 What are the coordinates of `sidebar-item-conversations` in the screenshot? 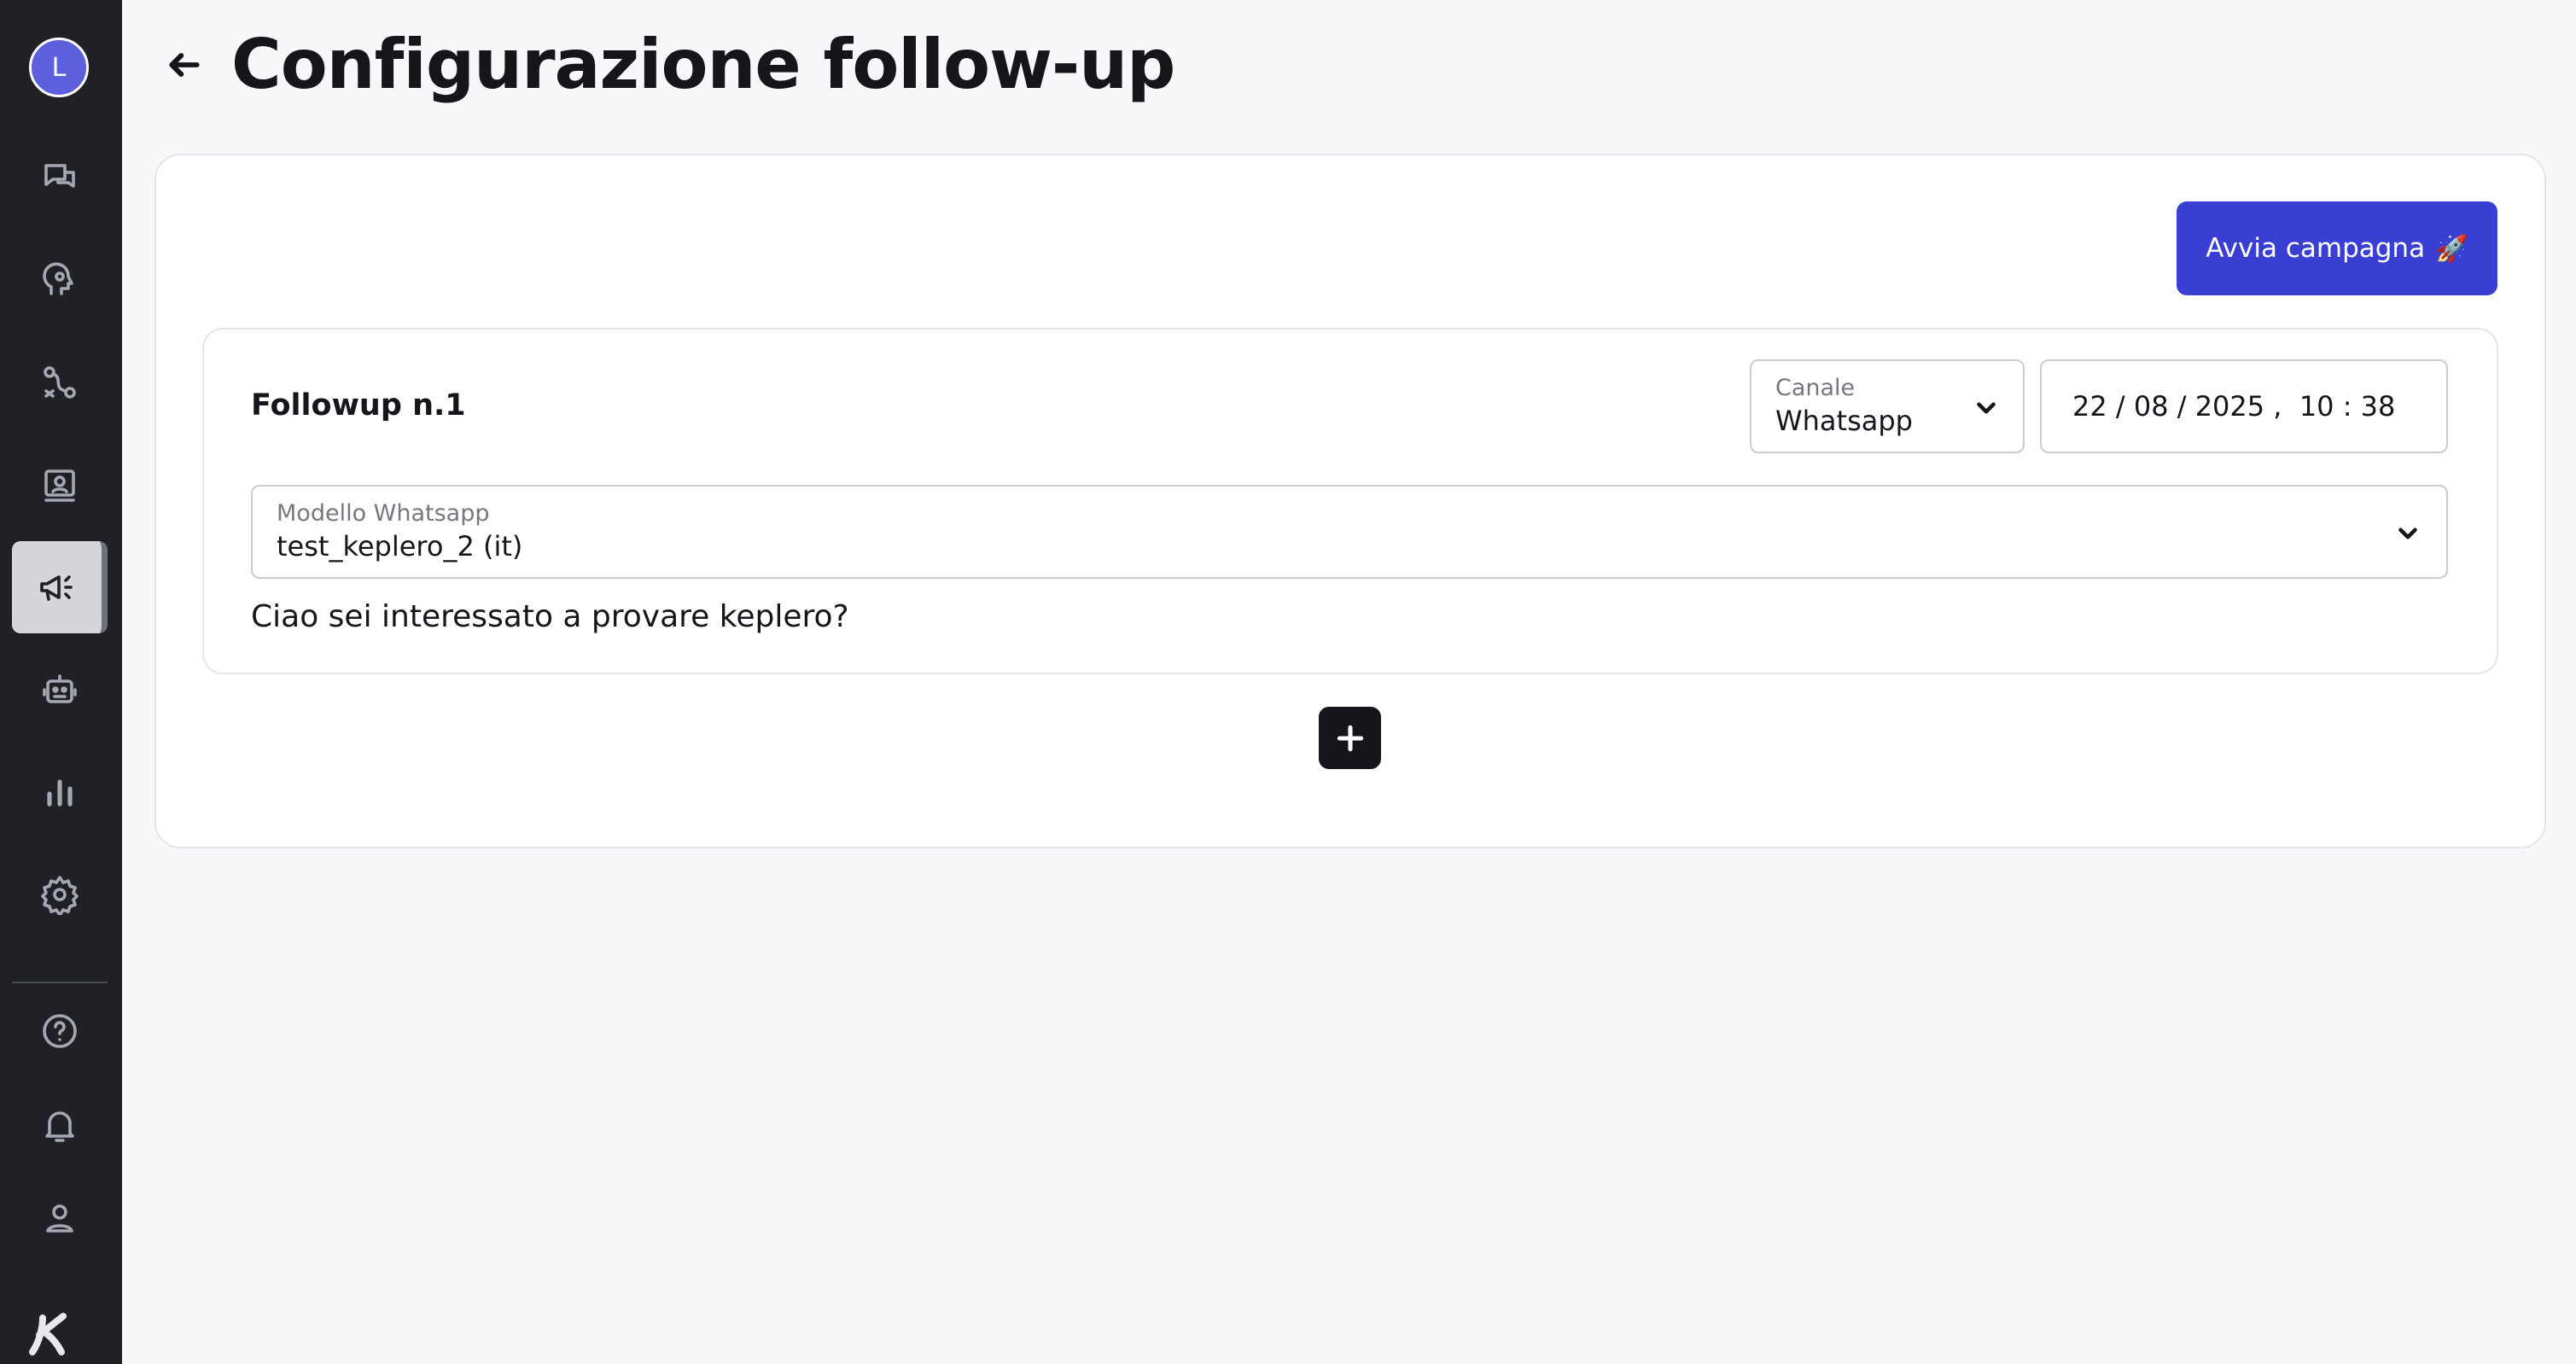 It's located at (60, 177).